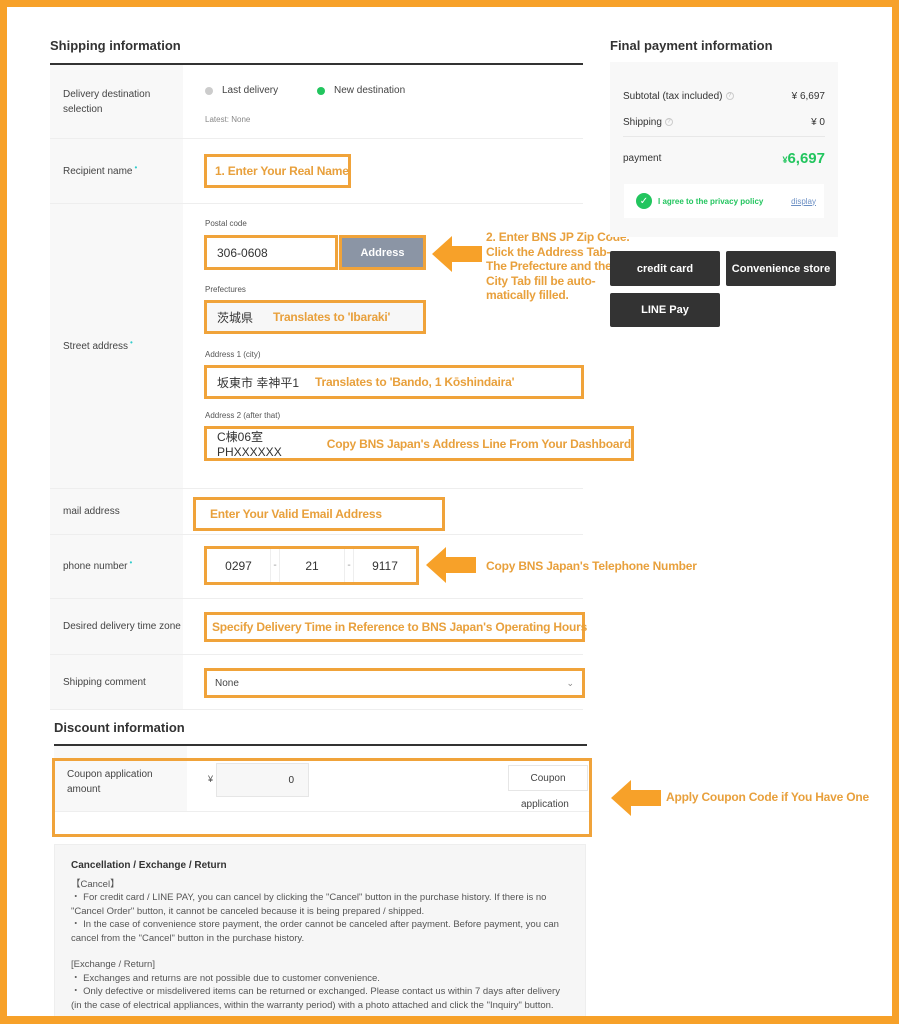 The width and height of the screenshot is (899, 1024). I want to click on street-address-label: Street address •, so click(116, 346).